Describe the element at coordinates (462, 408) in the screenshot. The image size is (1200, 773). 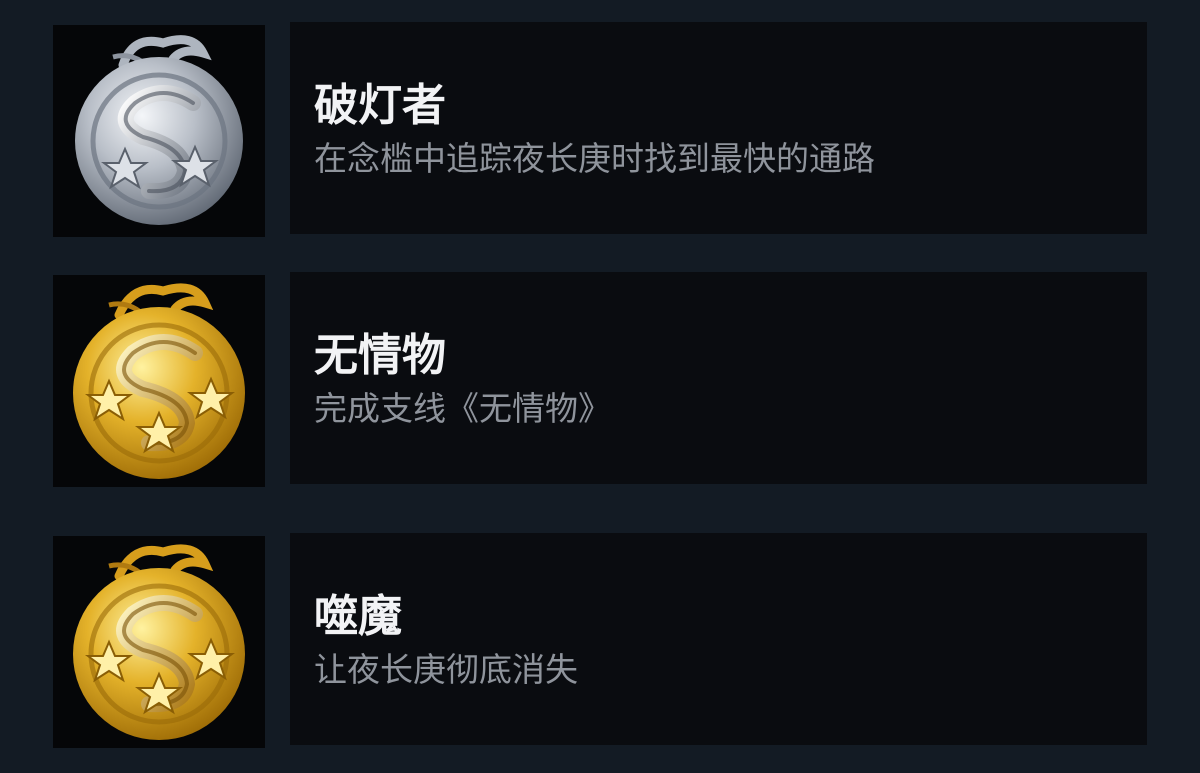
I see `achievement-description: 完成支线《无情物》` at that location.